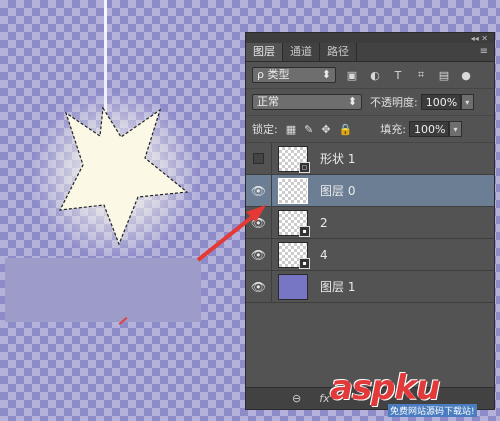 The height and width of the screenshot is (421, 500). I want to click on image-filter-icon: ▣, so click(352, 75).